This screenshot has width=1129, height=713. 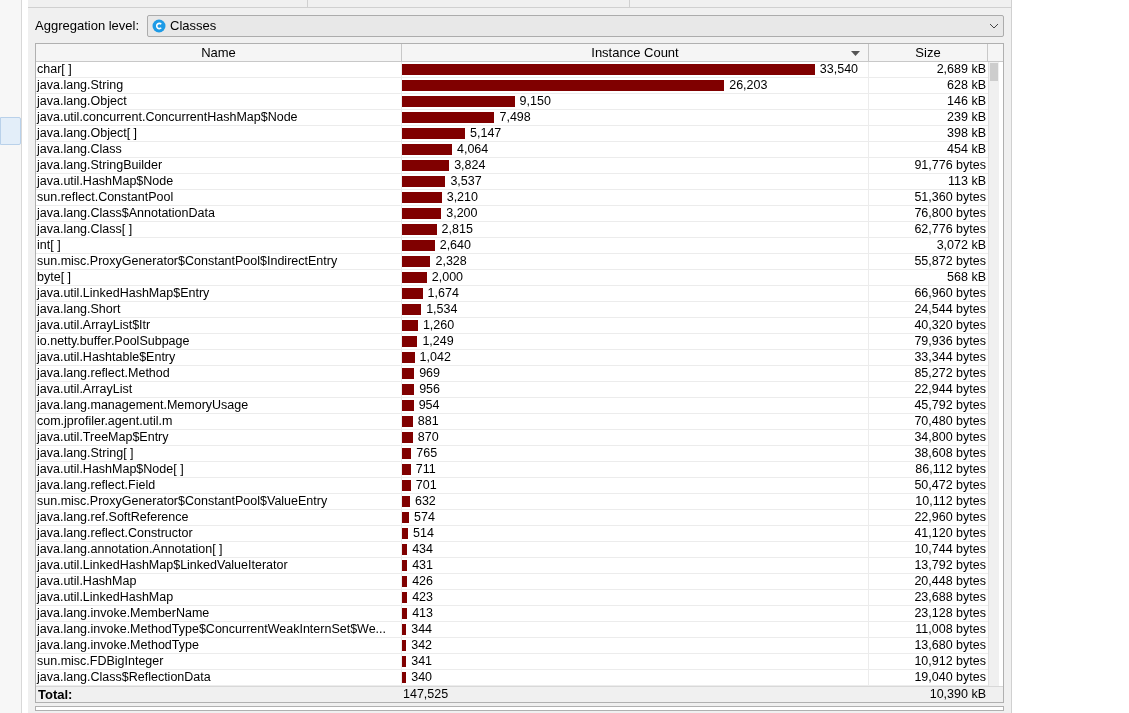 I want to click on table-cell-text: 10,744 bytes, so click(x=950, y=549).